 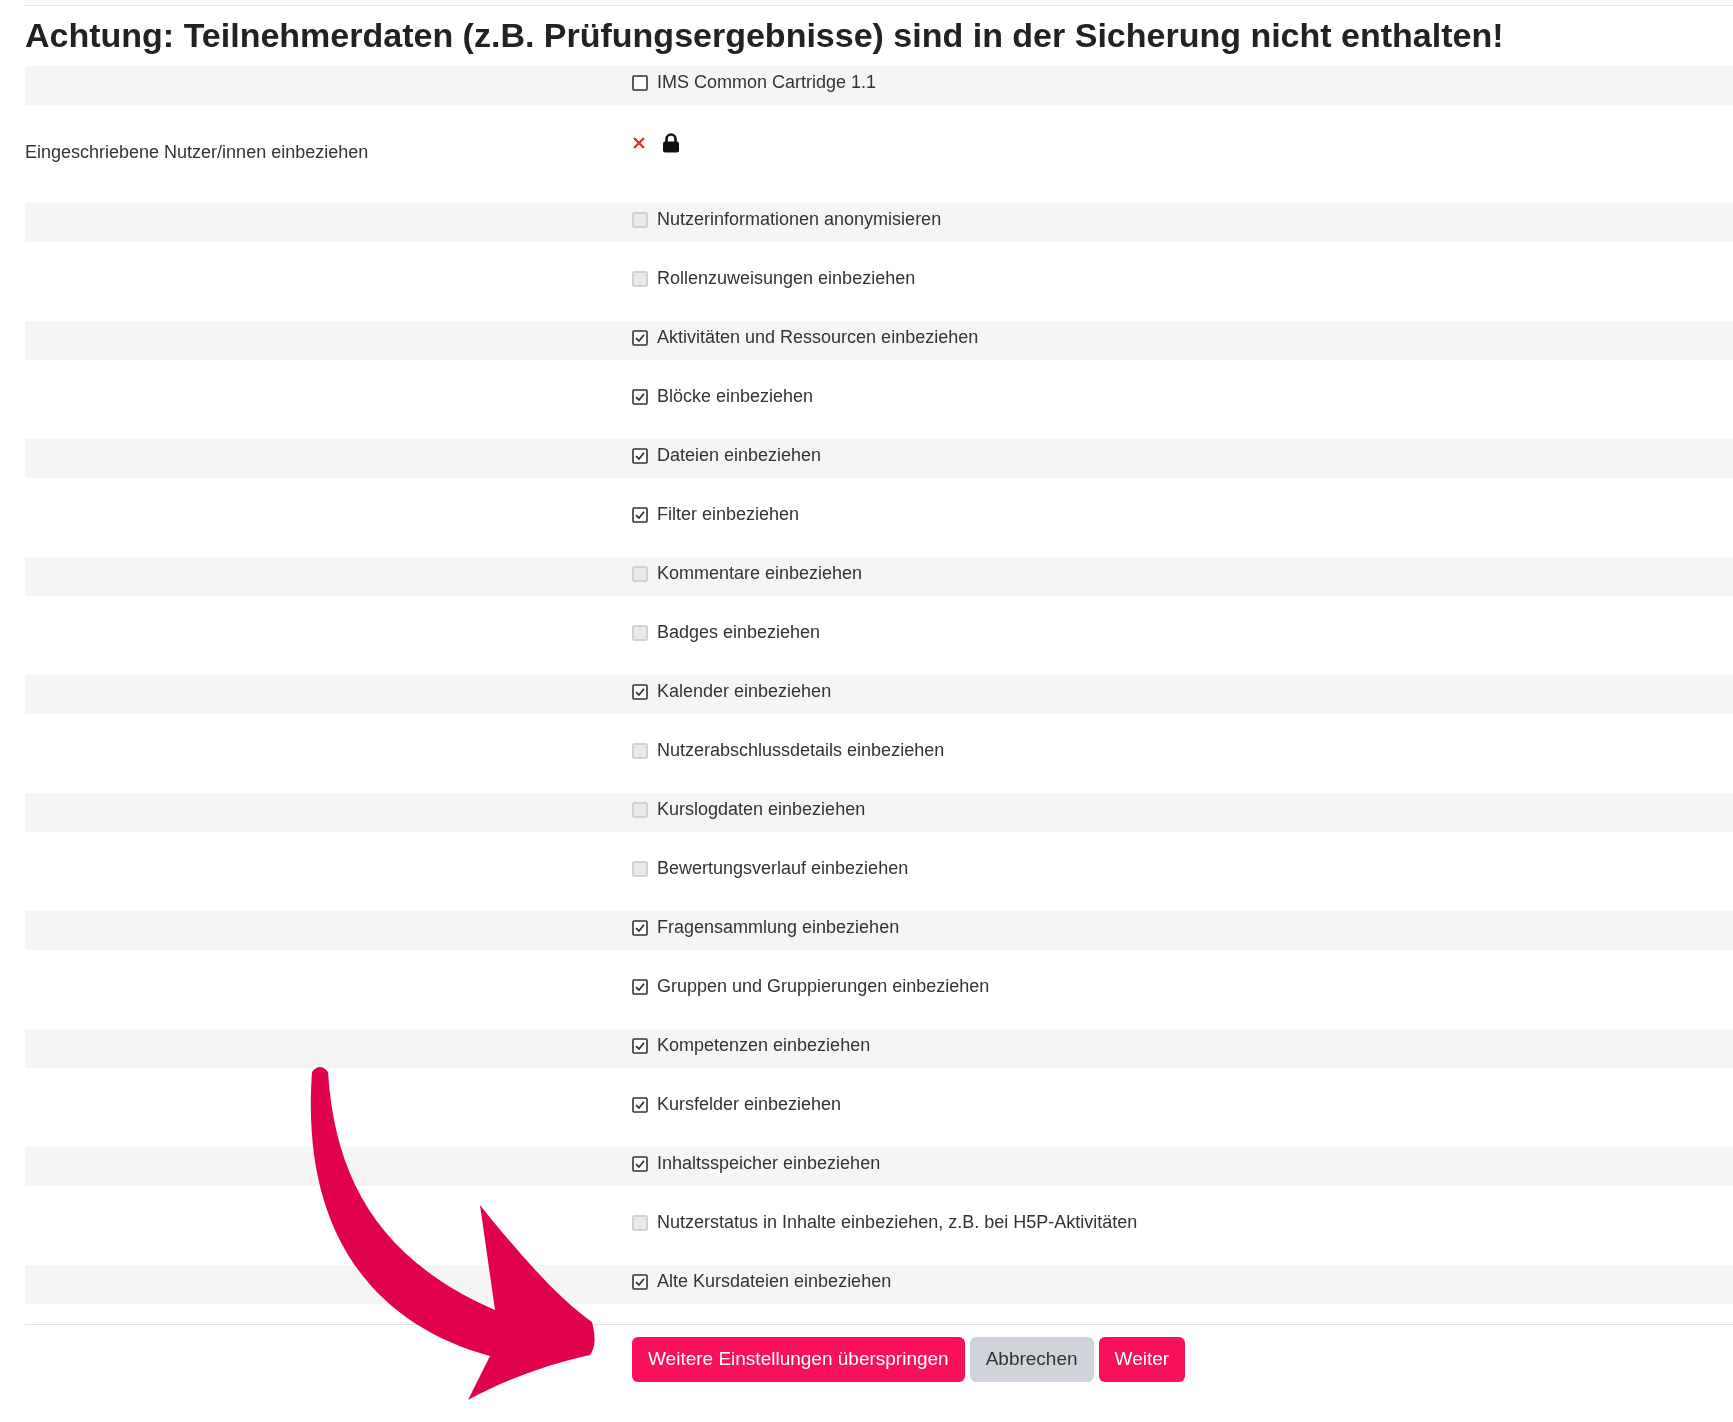 I want to click on form-button: Abbrechen, so click(x=1031, y=1359).